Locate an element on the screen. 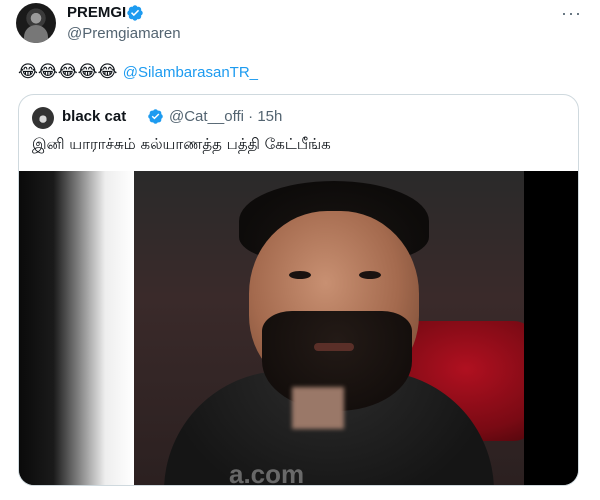 Image resolution: width=600 pixels, height=500 pixels. laughing-emojis: 😂😂😂😂😂 is located at coordinates (68, 72).